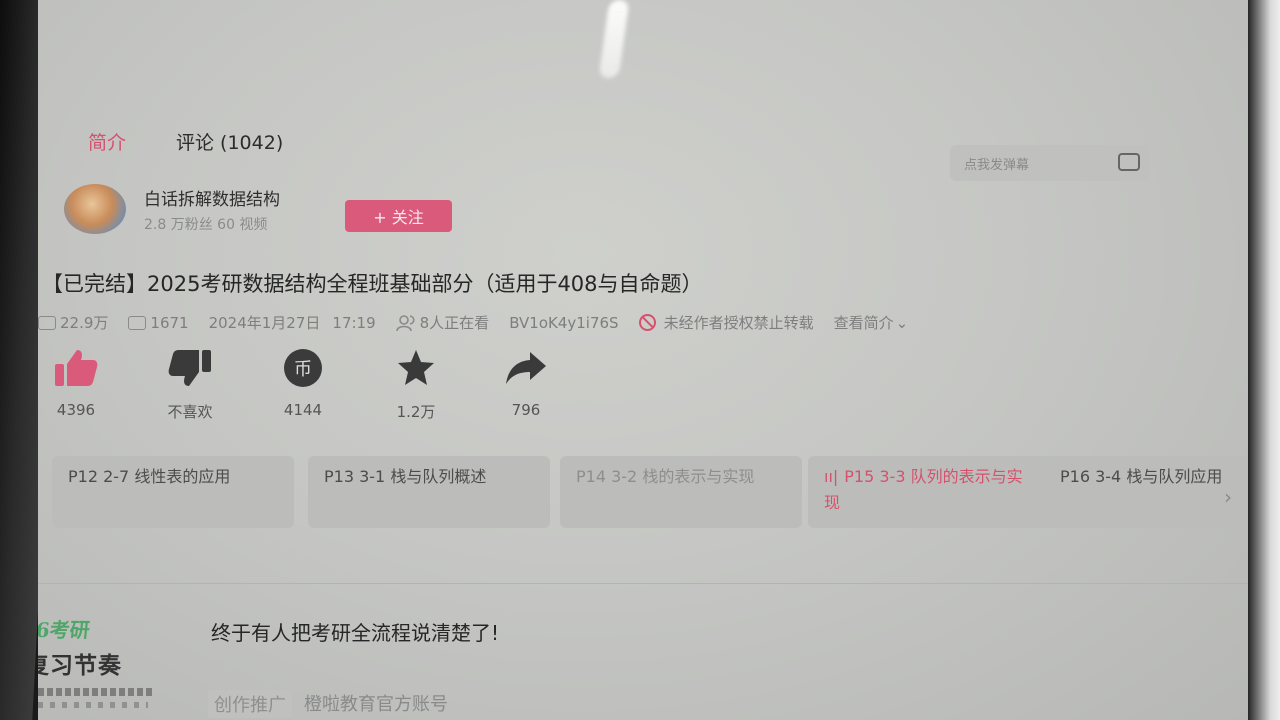 This screenshot has width=1280, height=720. Describe the element at coordinates (429, 492) in the screenshot. I see `episode-item-p13: P13 3-1 栈与队列概述` at that location.